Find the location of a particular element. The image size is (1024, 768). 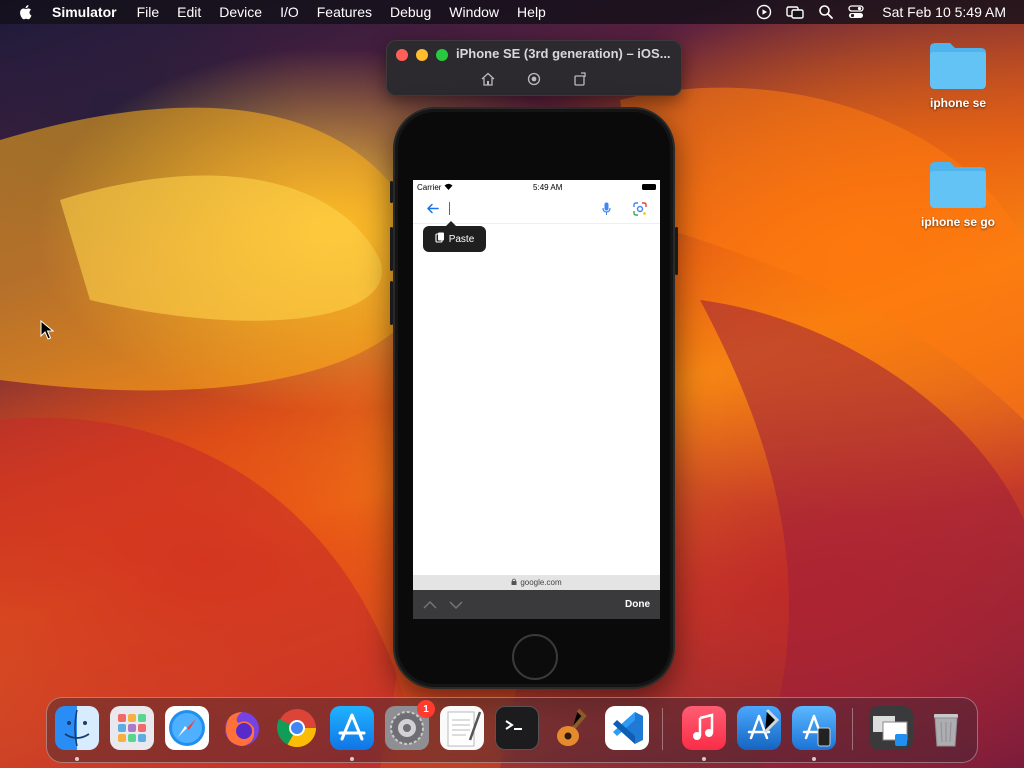

dock-garageband-icon is located at coordinates (572, 728).